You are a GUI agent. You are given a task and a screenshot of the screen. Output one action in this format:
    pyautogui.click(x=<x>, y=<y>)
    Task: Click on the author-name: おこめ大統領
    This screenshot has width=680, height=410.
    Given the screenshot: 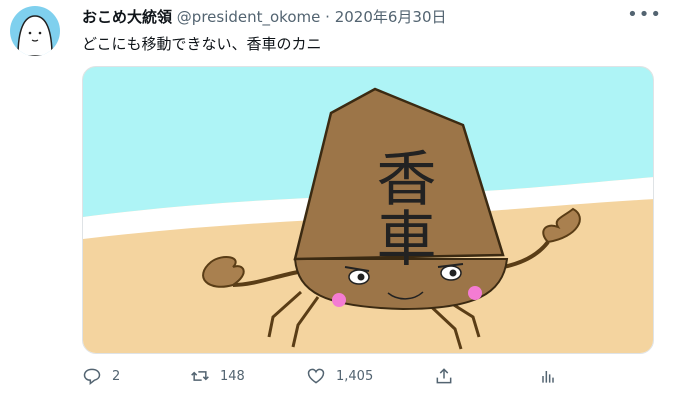 What is the action you would take?
    pyautogui.click(x=127, y=17)
    